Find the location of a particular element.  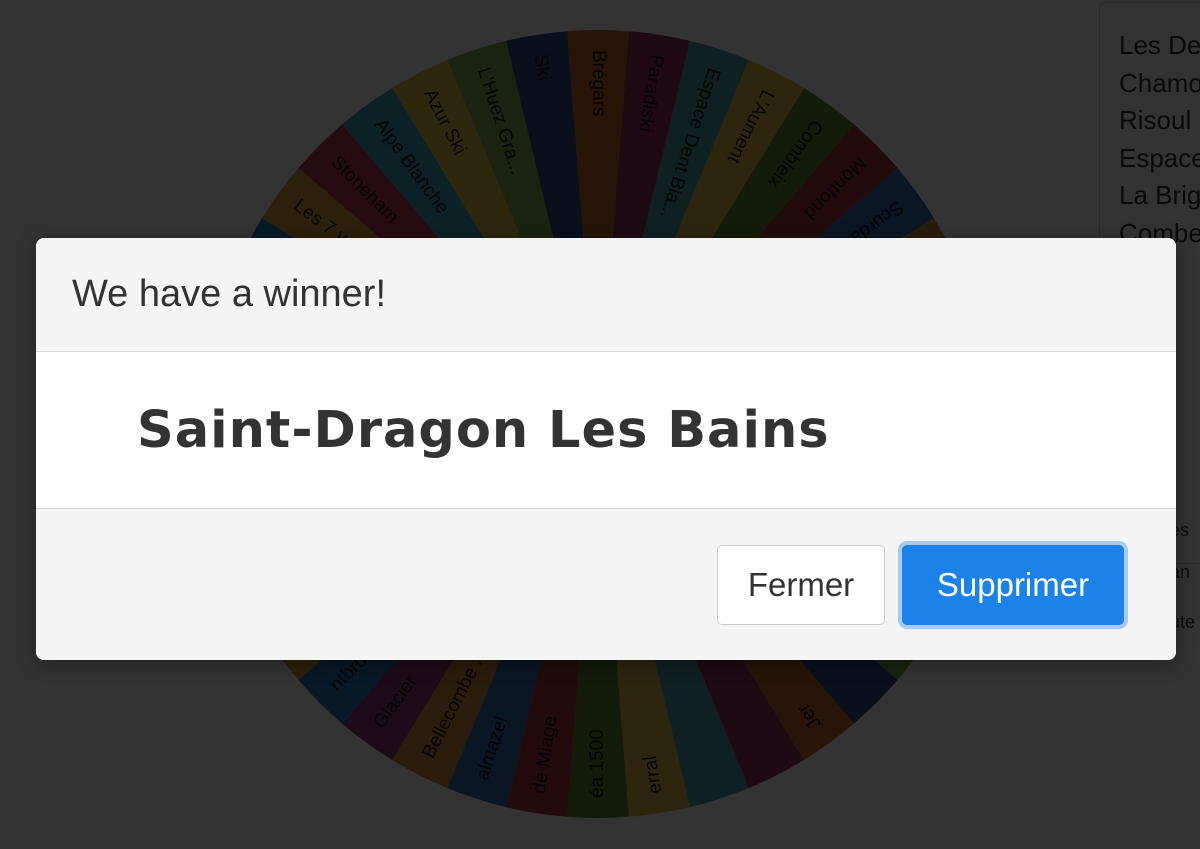

dialog-title: We have a winner! is located at coordinates (229, 294).